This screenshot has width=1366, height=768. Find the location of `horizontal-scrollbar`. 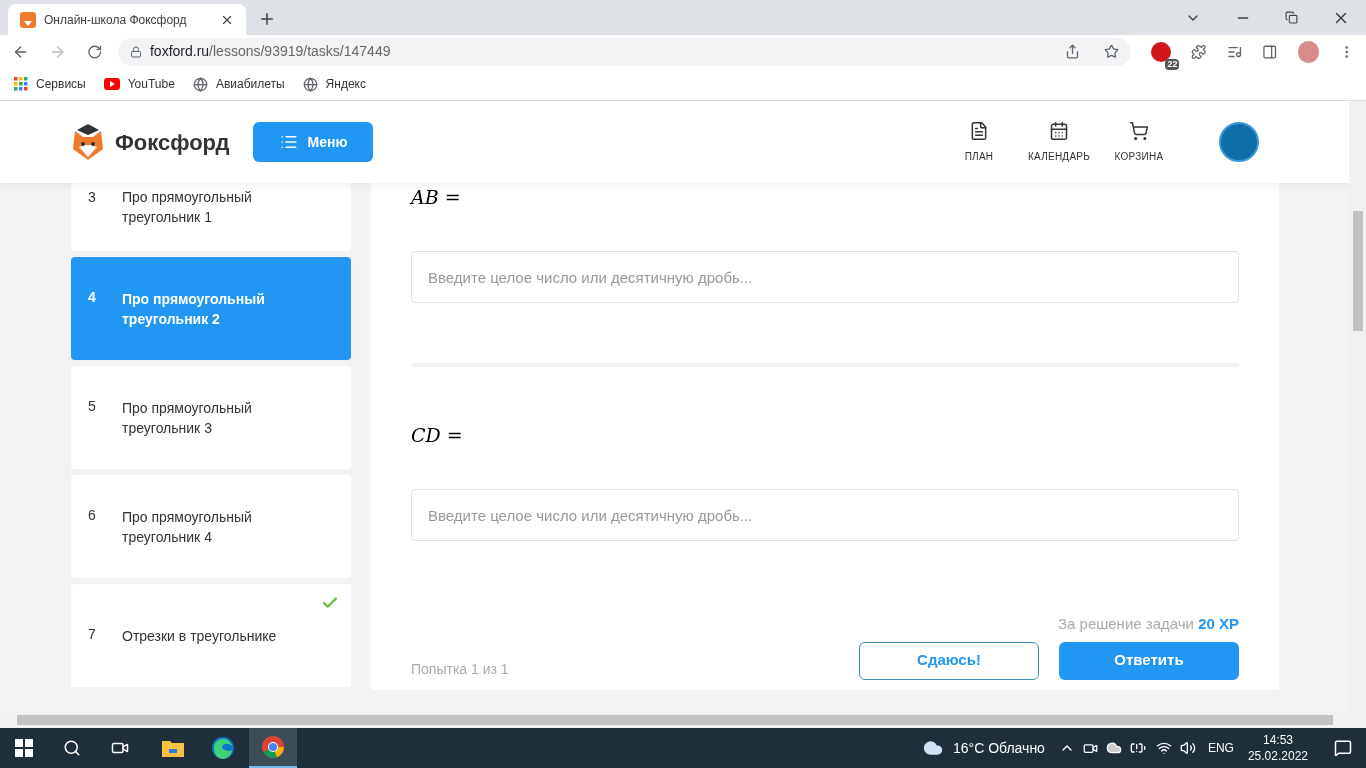

horizontal-scrollbar is located at coordinates (683, 720).